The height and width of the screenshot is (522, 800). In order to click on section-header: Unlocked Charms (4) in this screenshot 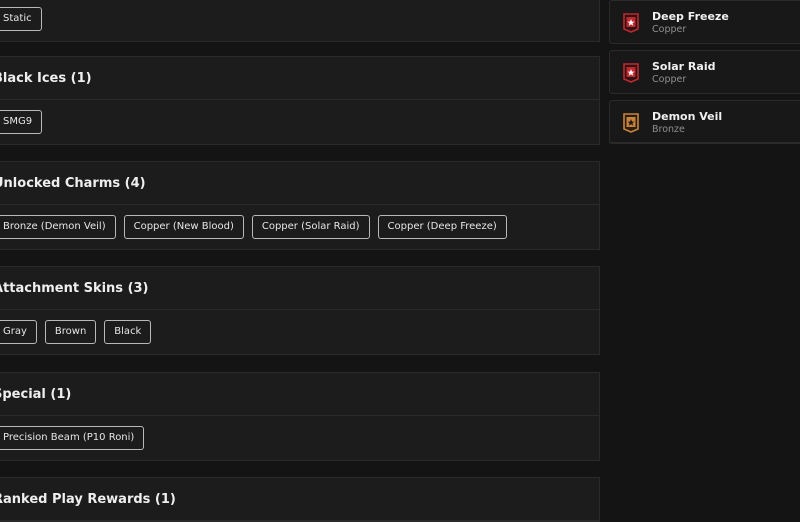, I will do `click(299, 183)`.